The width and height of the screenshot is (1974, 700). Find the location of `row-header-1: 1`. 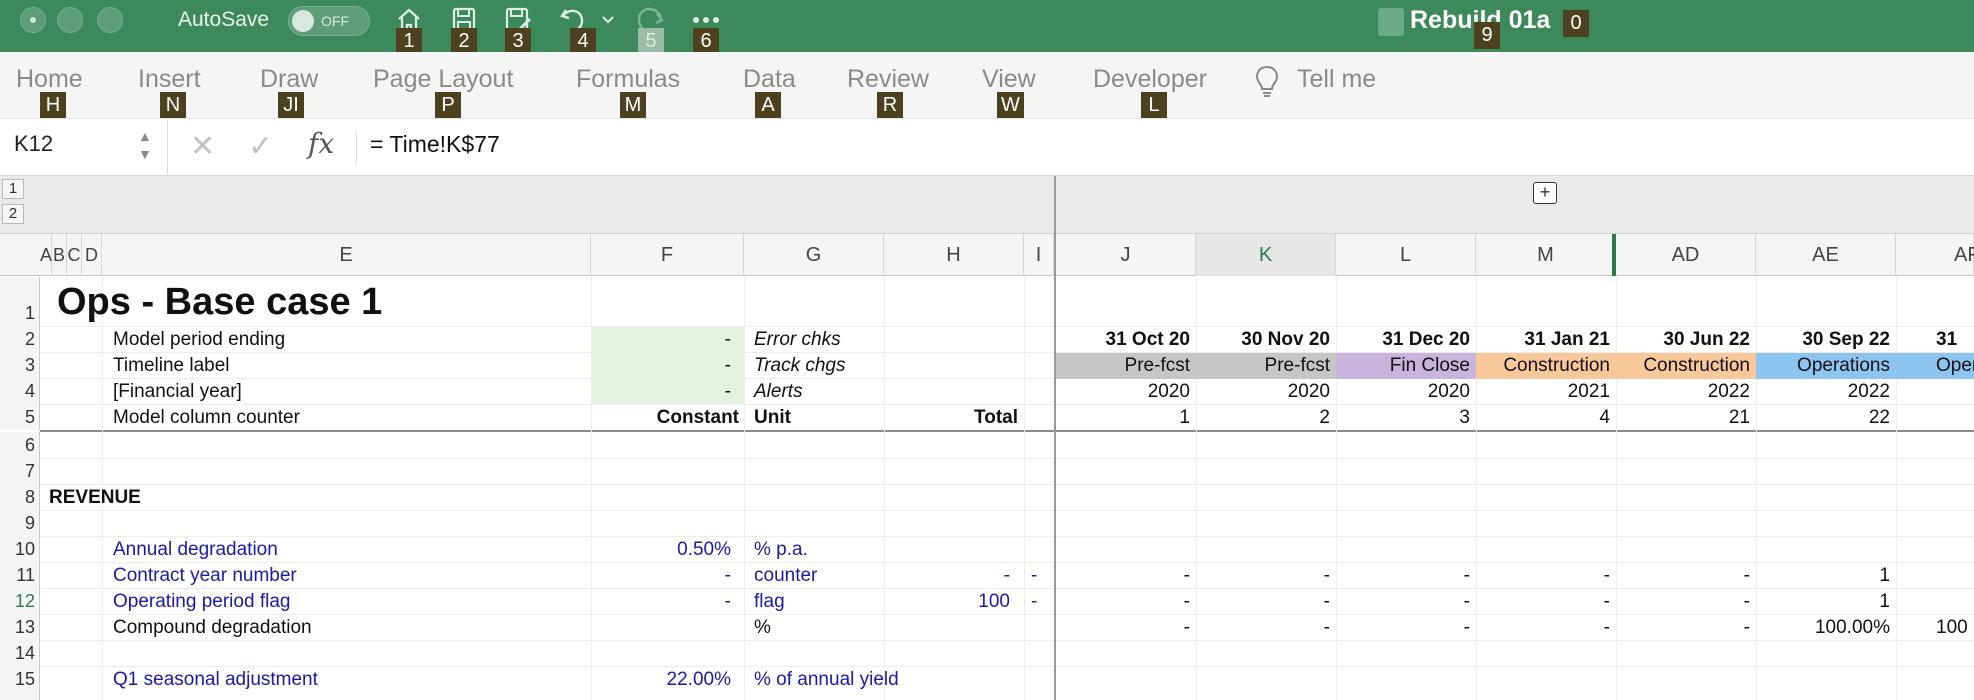

row-header-1: 1 is located at coordinates (20, 301).